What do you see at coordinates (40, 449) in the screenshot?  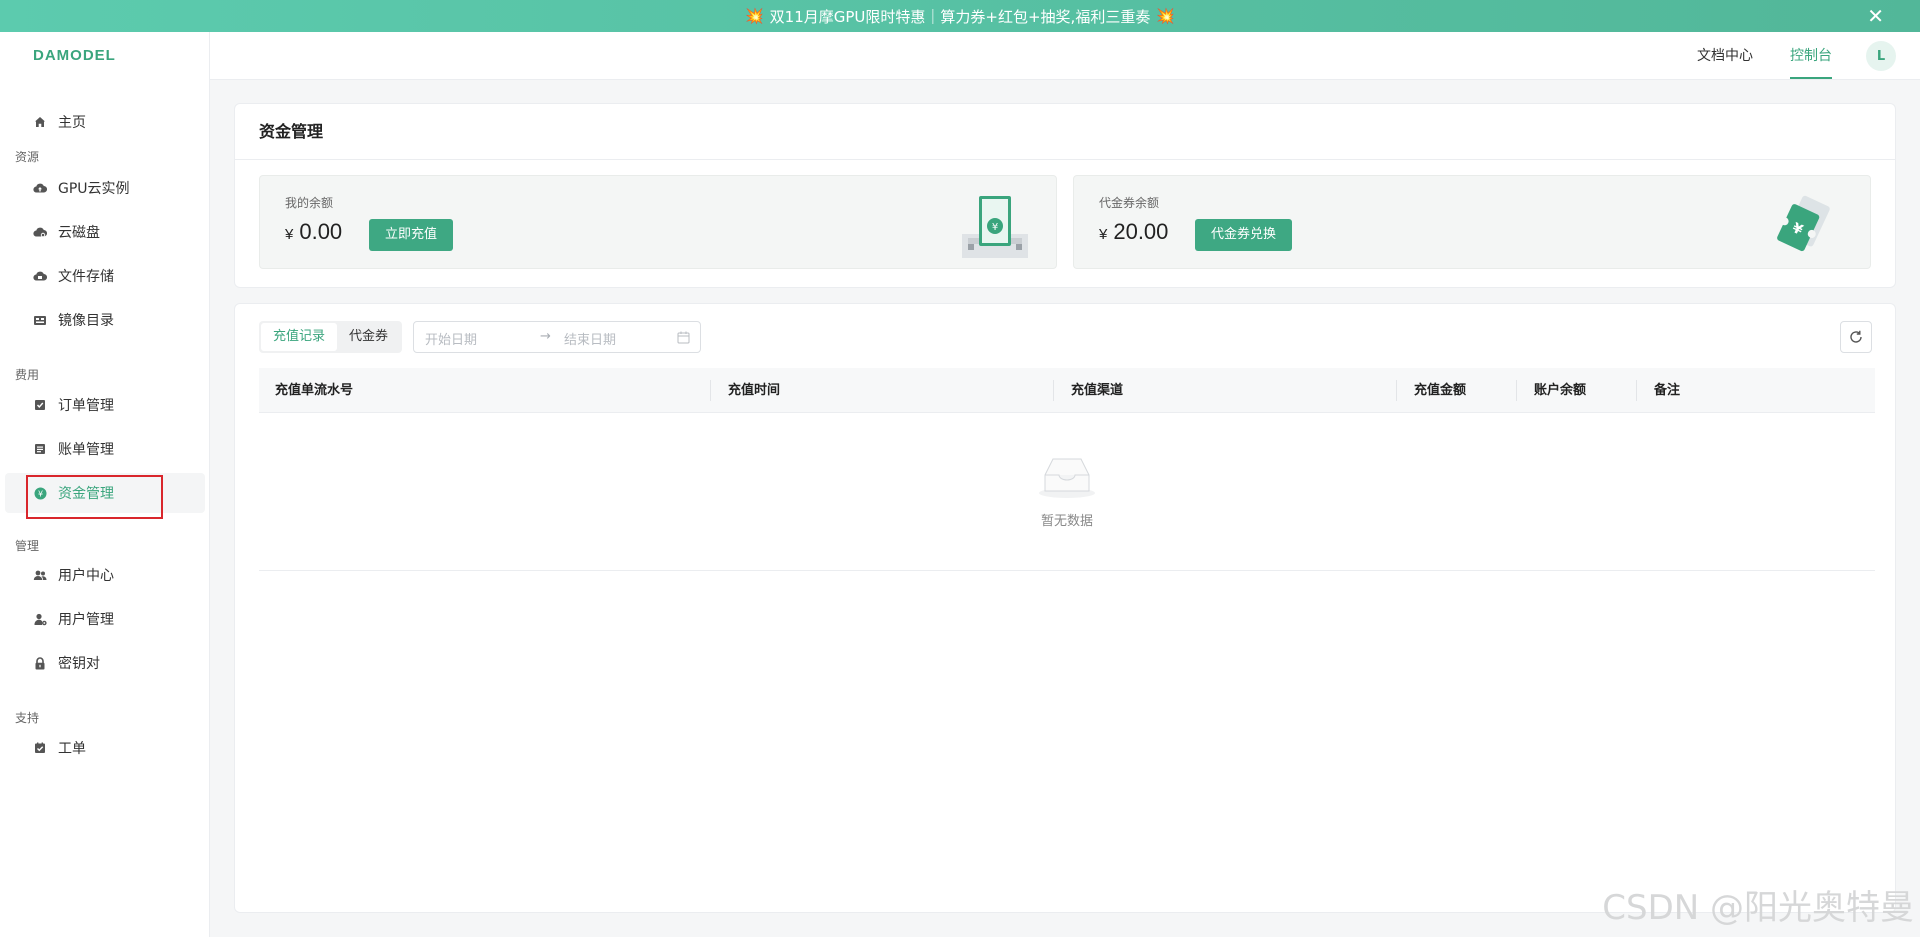 I see `bill-icon` at bounding box center [40, 449].